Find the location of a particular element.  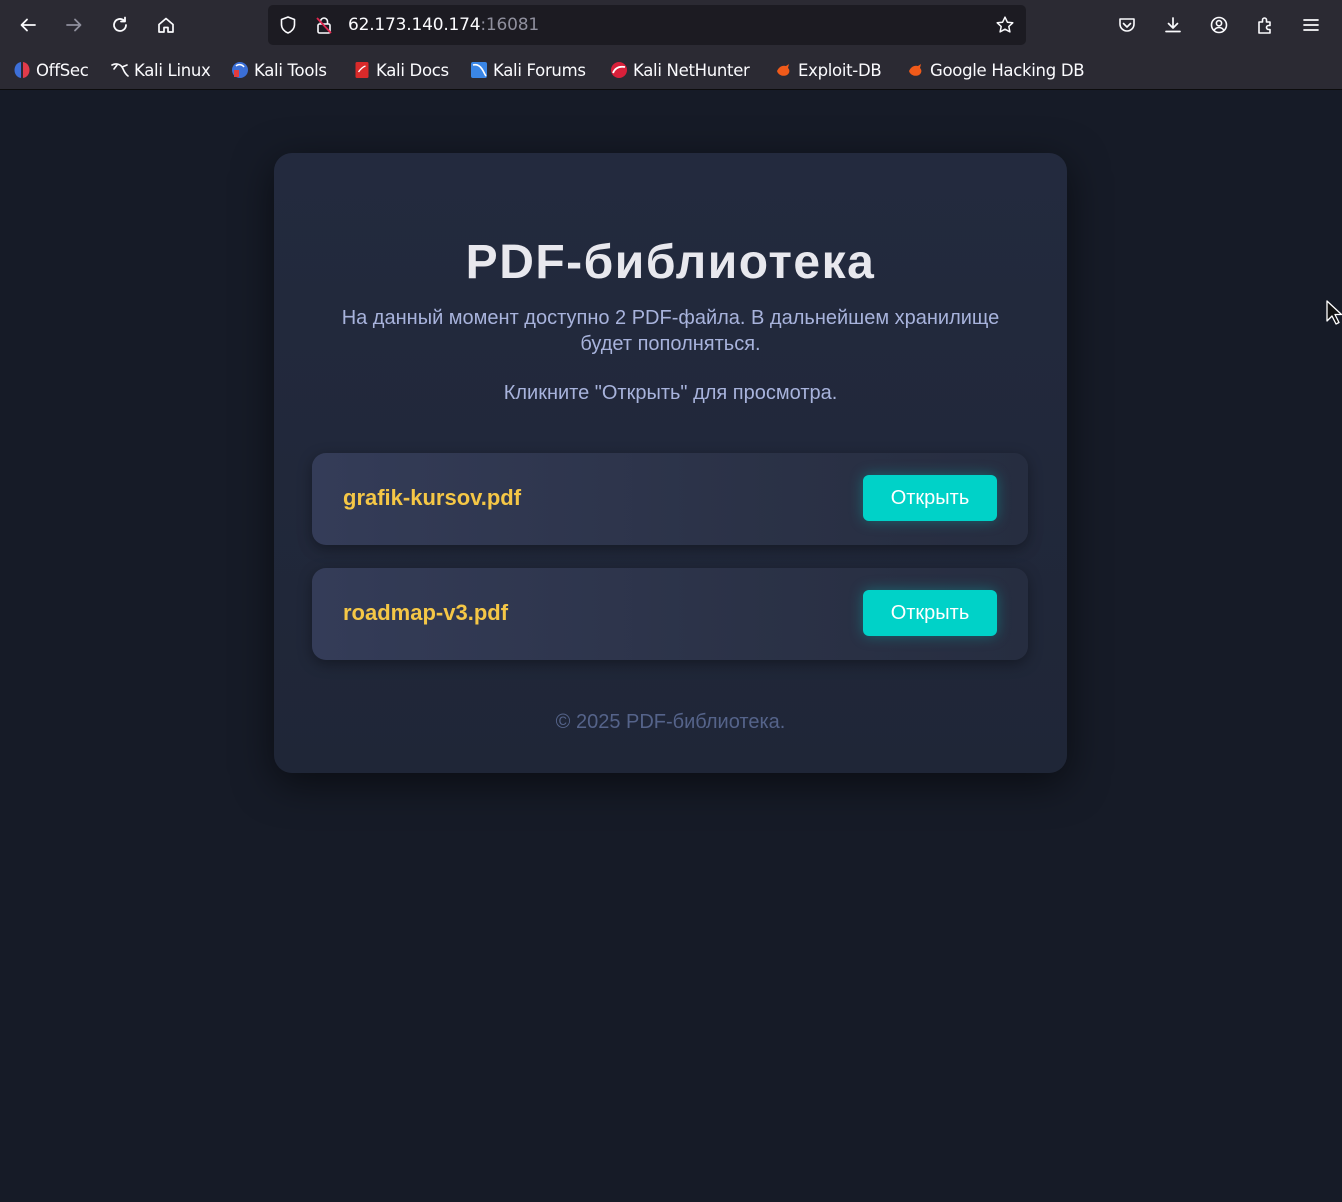

bookmark-star-icon is located at coordinates (1005, 25).